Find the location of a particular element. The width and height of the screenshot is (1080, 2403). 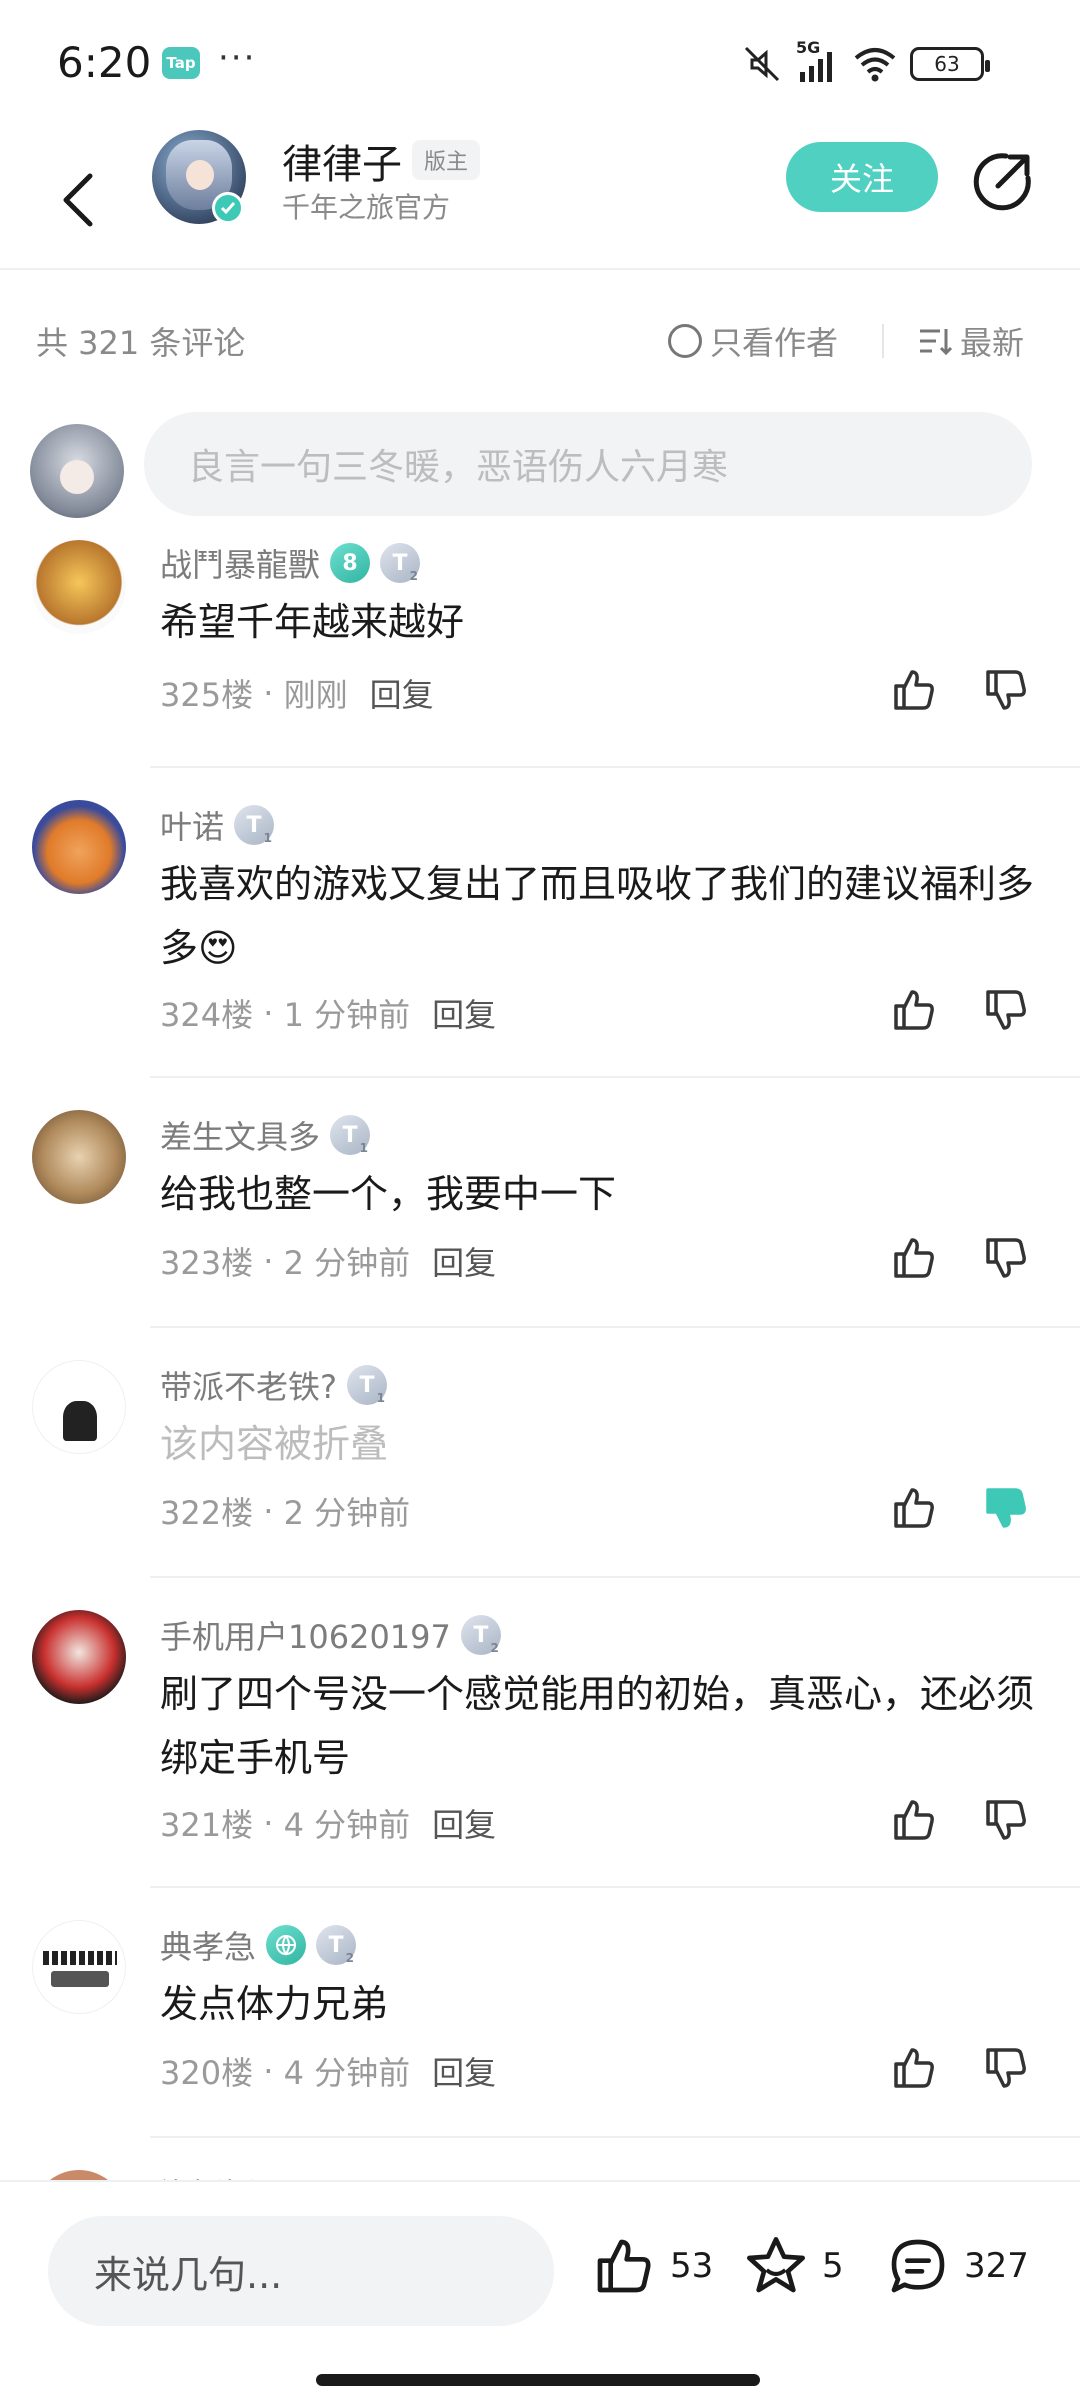

radio-icon is located at coordinates (685, 341).